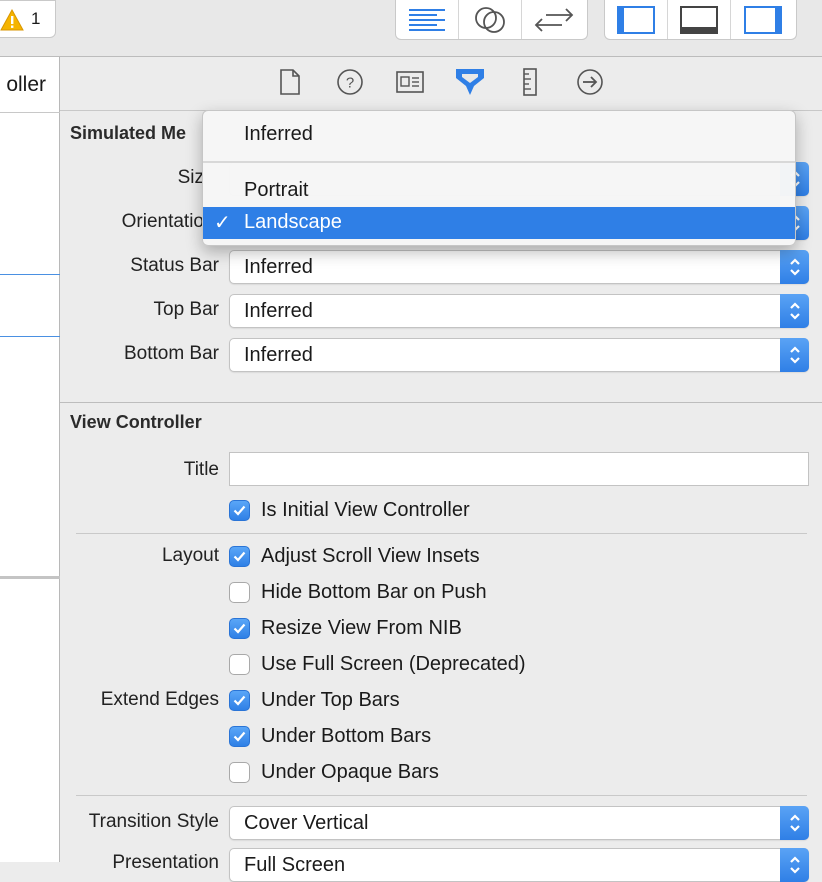  I want to click on help-circle-icon: ?, so click(350, 84).